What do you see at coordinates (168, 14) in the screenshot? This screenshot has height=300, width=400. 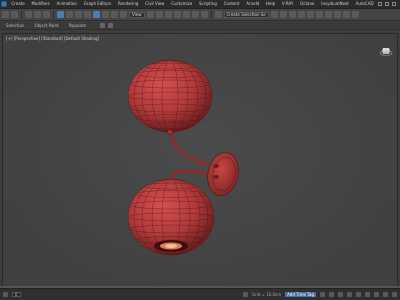 I see `keyboard-shortcut-icon` at bounding box center [168, 14].